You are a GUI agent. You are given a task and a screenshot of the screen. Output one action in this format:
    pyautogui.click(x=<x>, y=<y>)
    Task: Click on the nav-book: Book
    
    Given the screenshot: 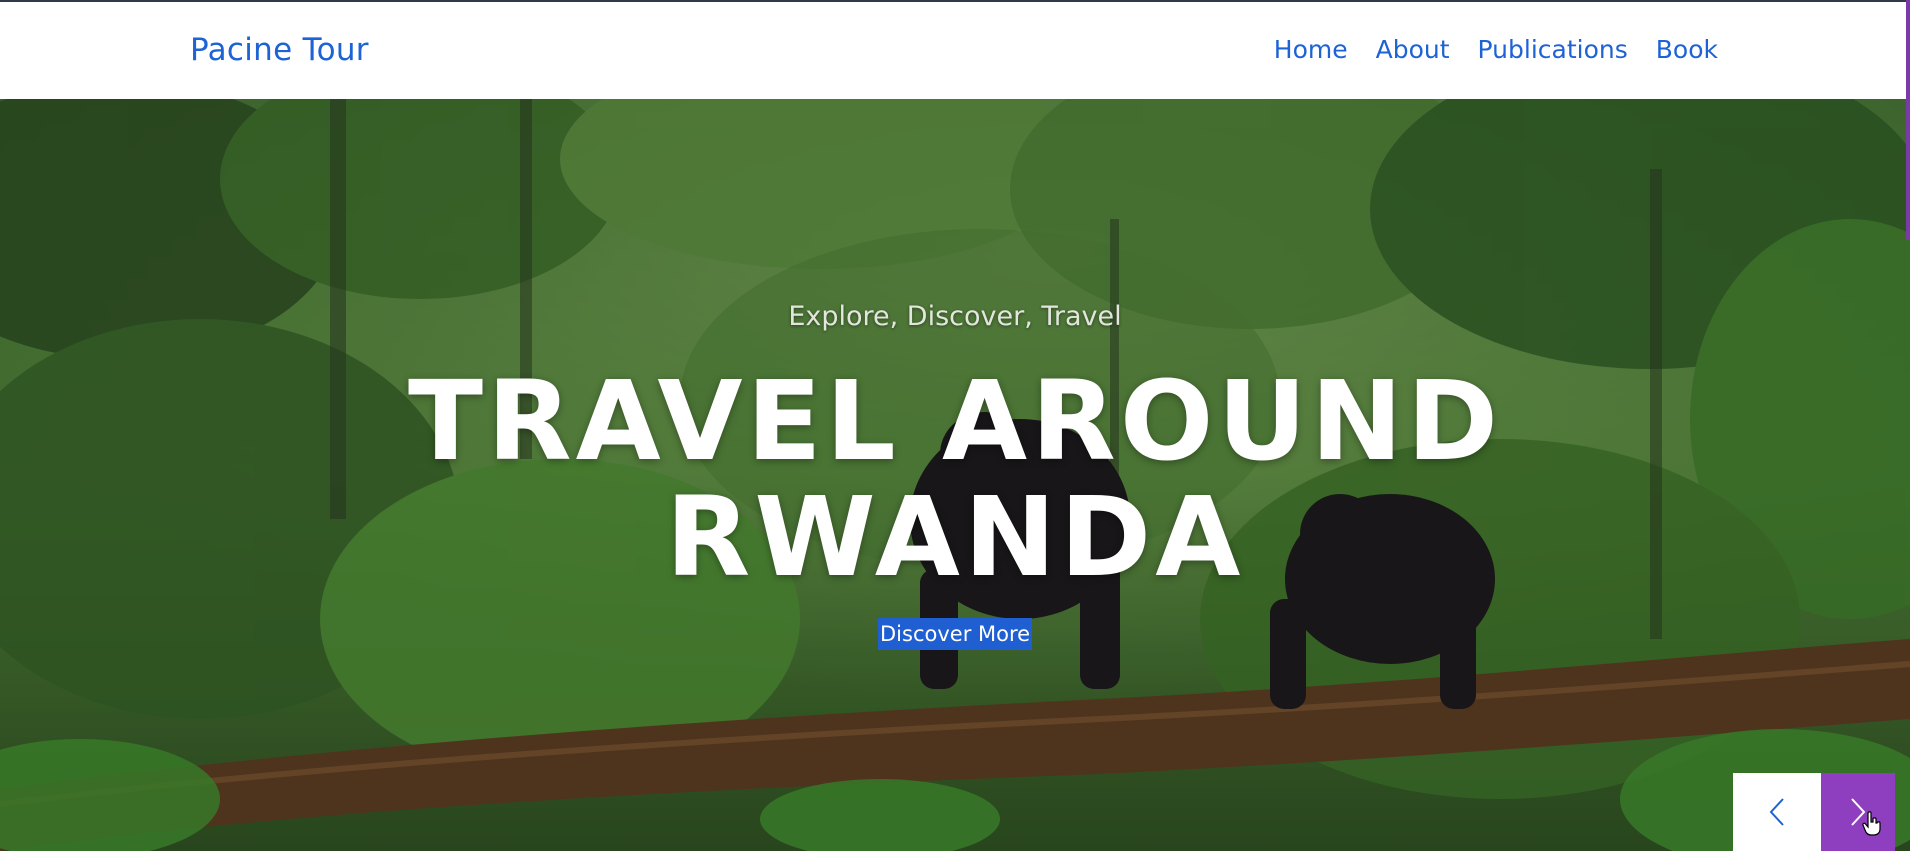 What is the action you would take?
    pyautogui.click(x=1687, y=49)
    